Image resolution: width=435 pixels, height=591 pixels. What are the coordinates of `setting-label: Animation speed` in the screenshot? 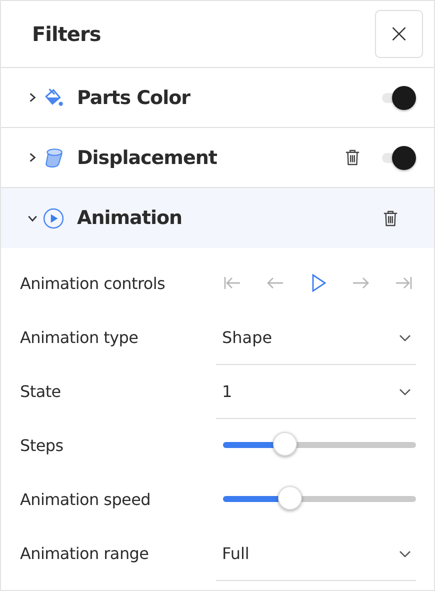 It's located at (86, 499).